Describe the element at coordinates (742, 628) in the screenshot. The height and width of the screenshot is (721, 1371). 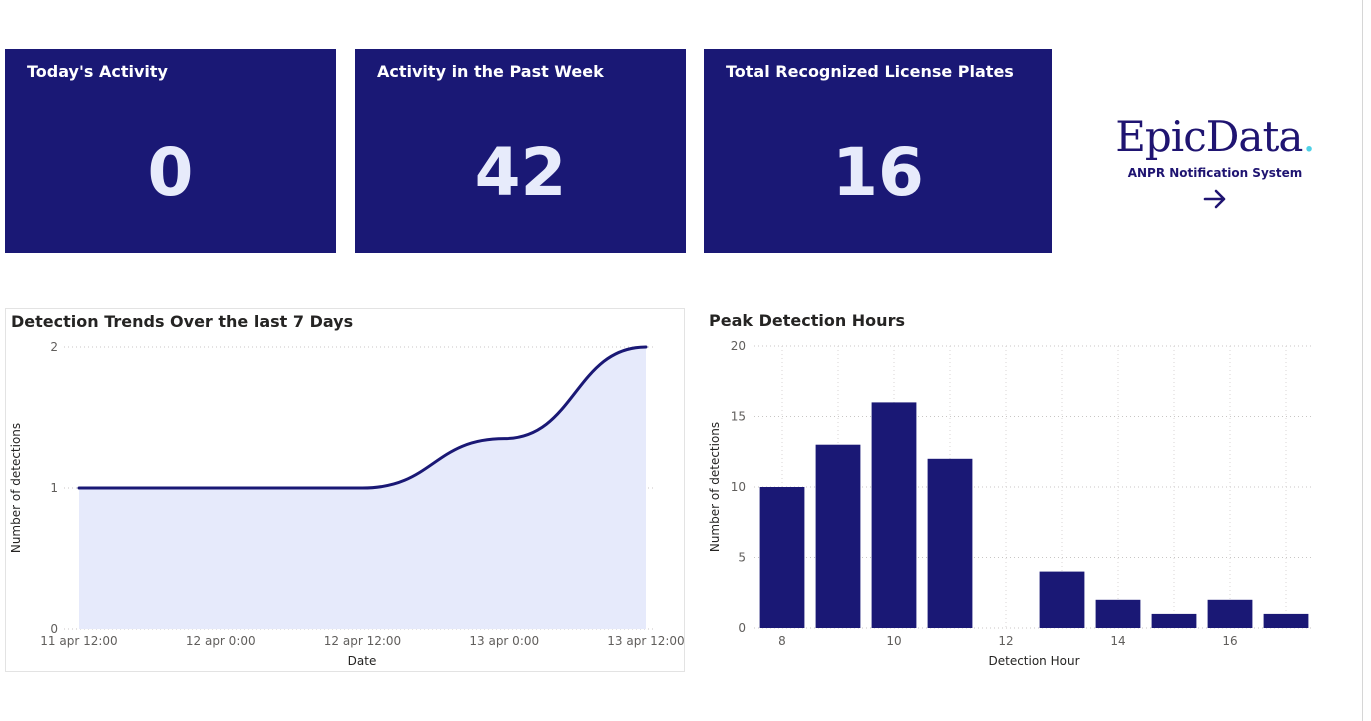
I see `y-tick-label: 0` at that location.